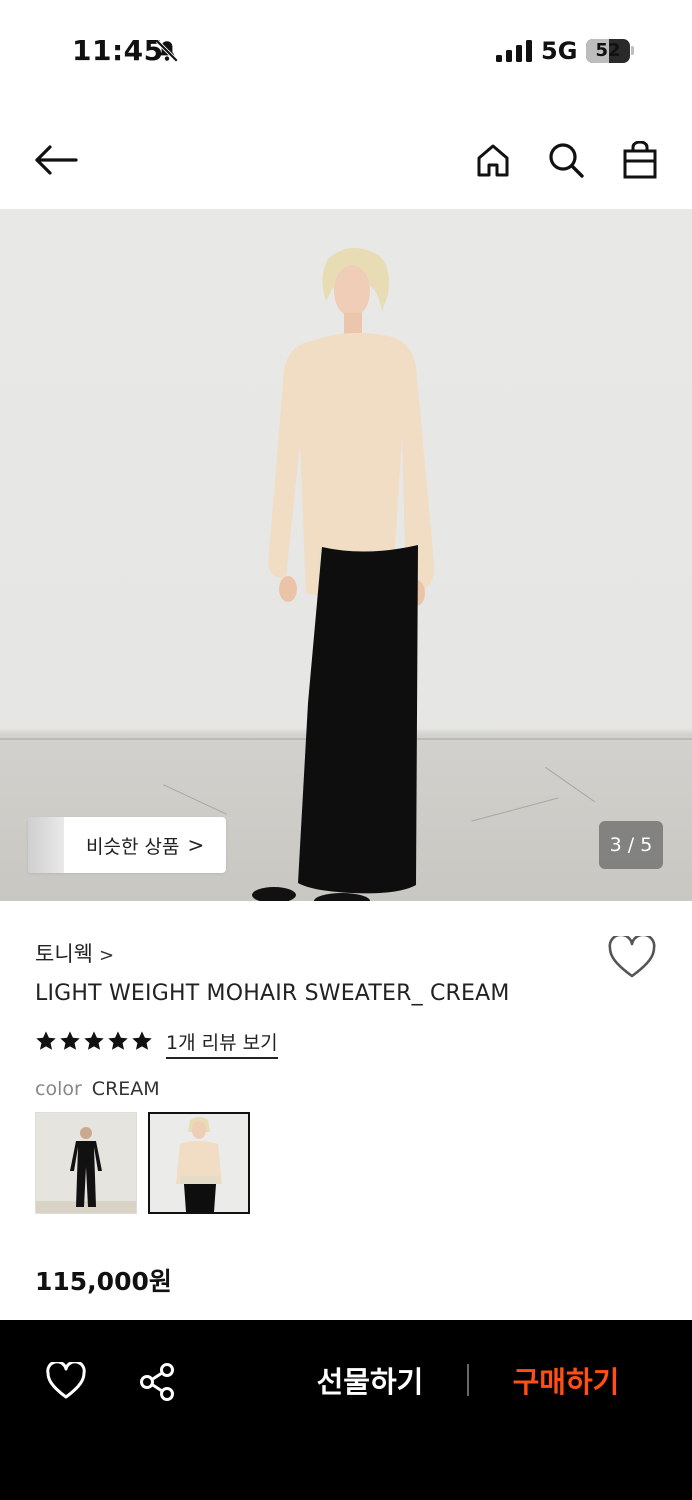  What do you see at coordinates (64, 954) in the screenshot?
I see `brand-name: 토니웩` at bounding box center [64, 954].